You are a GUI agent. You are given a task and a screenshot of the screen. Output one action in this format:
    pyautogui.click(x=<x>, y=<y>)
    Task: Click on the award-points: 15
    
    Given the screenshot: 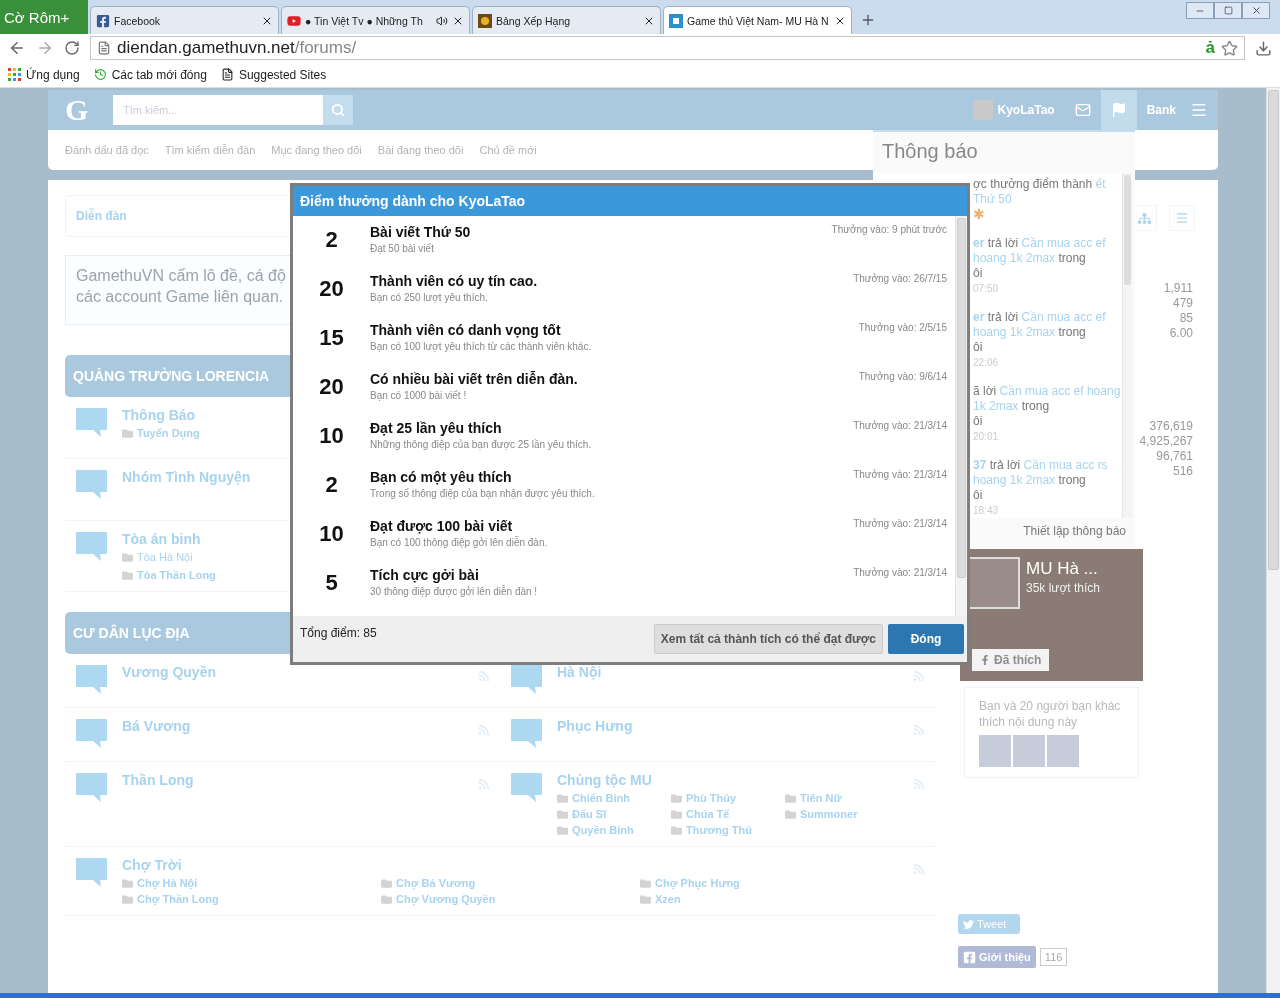 What is the action you would take?
    pyautogui.click(x=331, y=337)
    